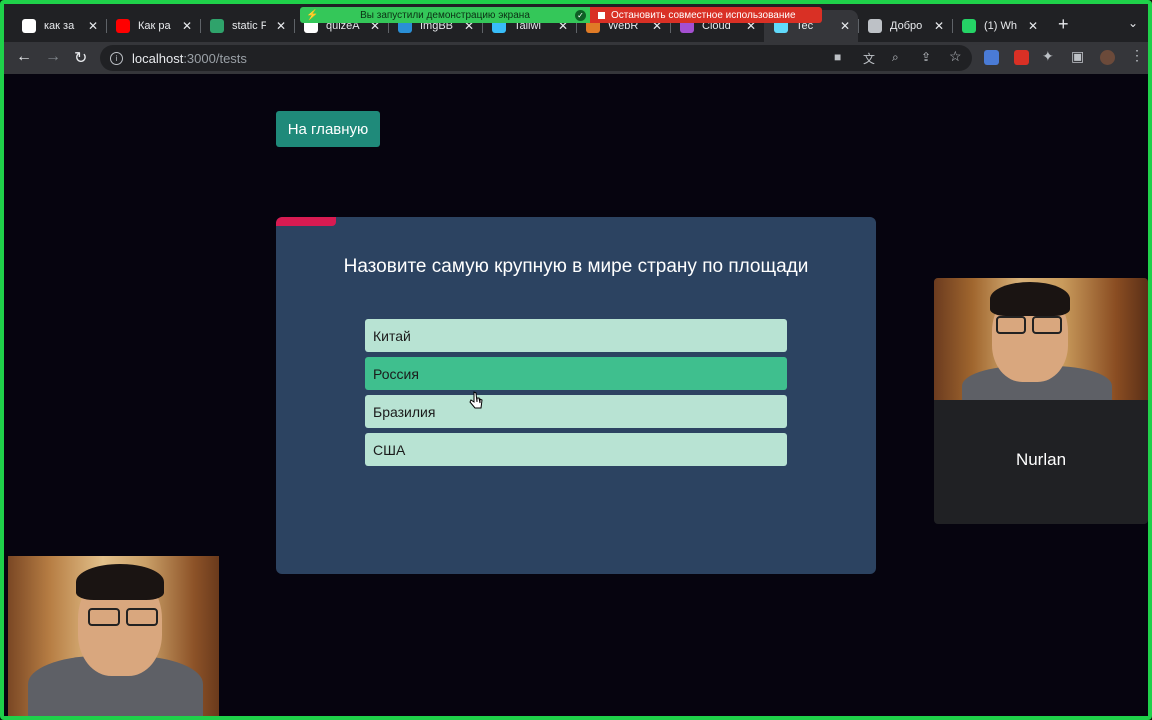 This screenshot has width=1152, height=720. Describe the element at coordinates (576, 373) in the screenshot. I see `answer-option: Россия` at that location.